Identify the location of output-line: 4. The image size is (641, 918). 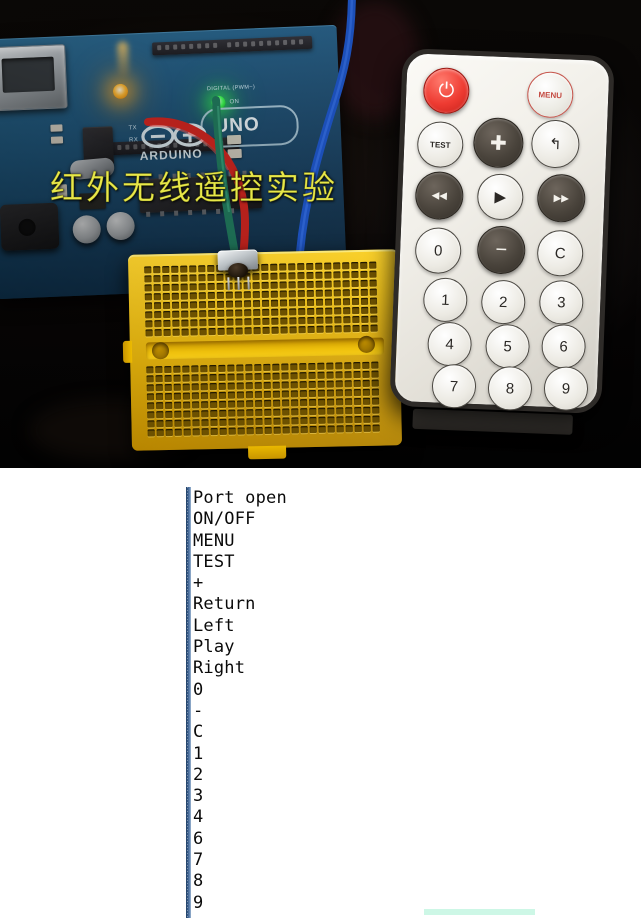
(198, 817).